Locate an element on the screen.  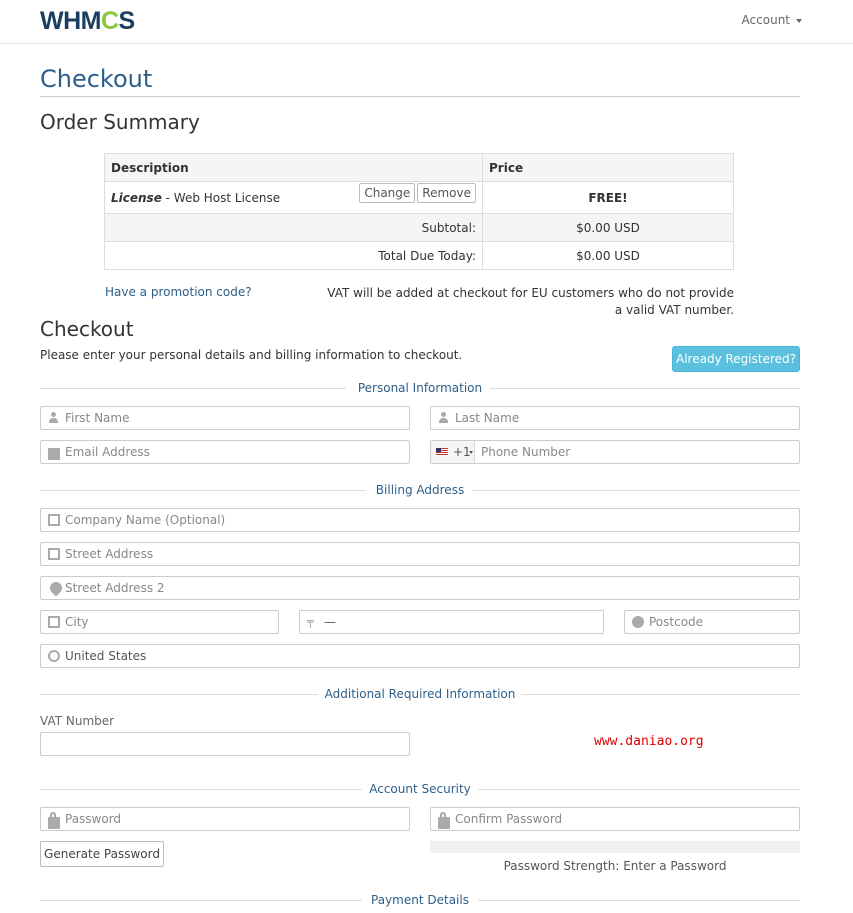
subtotal-label: Subtotal: is located at coordinates (293, 227).